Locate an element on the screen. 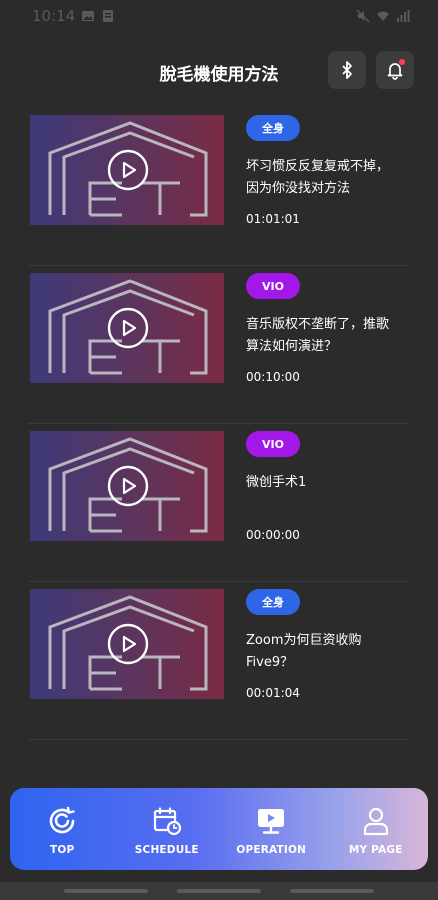  nav-label: MY PAGE is located at coordinates (375, 850).